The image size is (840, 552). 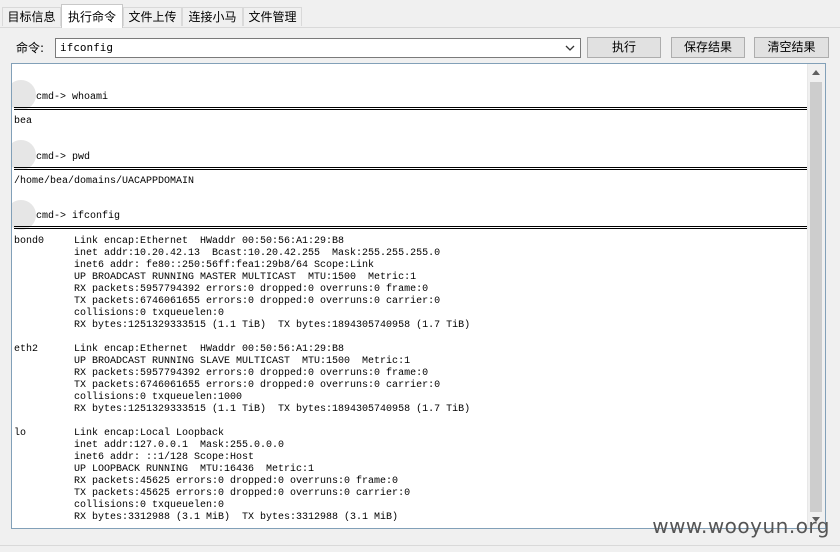 I want to click on command-prompt: cmd-> ifconfig, so click(x=78, y=216).